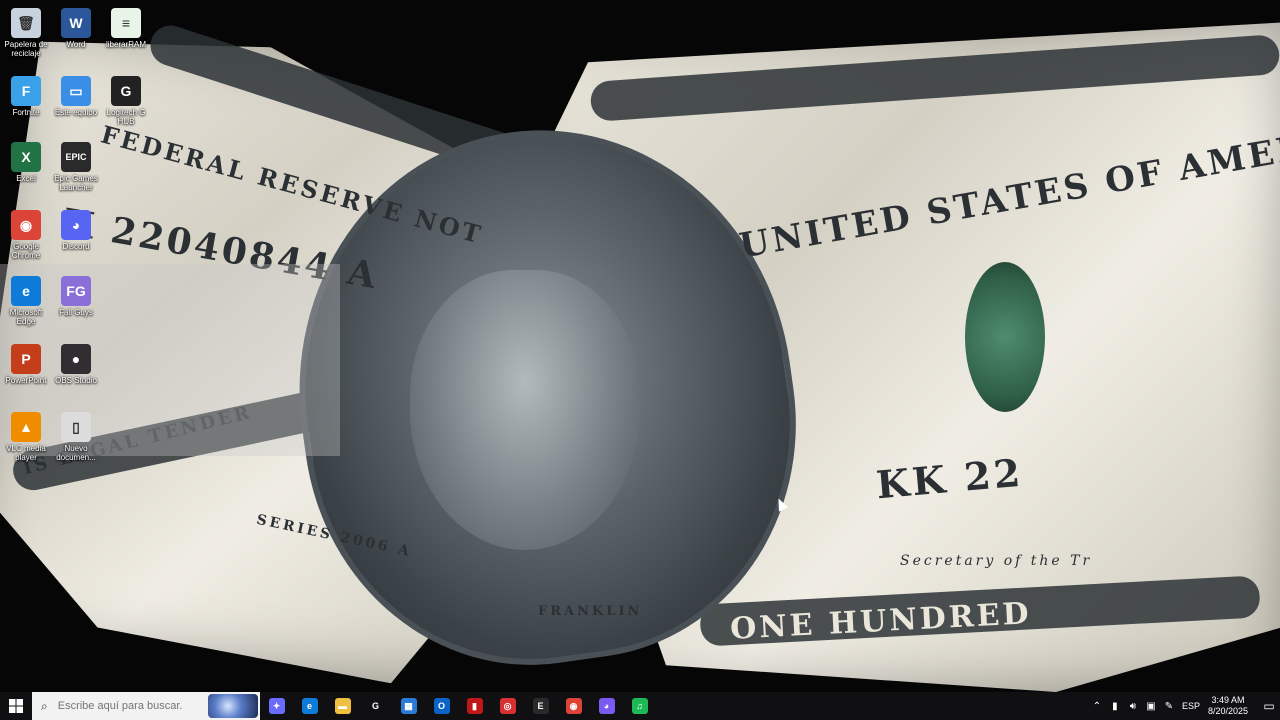 This screenshot has width=1280, height=720. I want to click on microsoft-store-icon: ▦, so click(408, 706).